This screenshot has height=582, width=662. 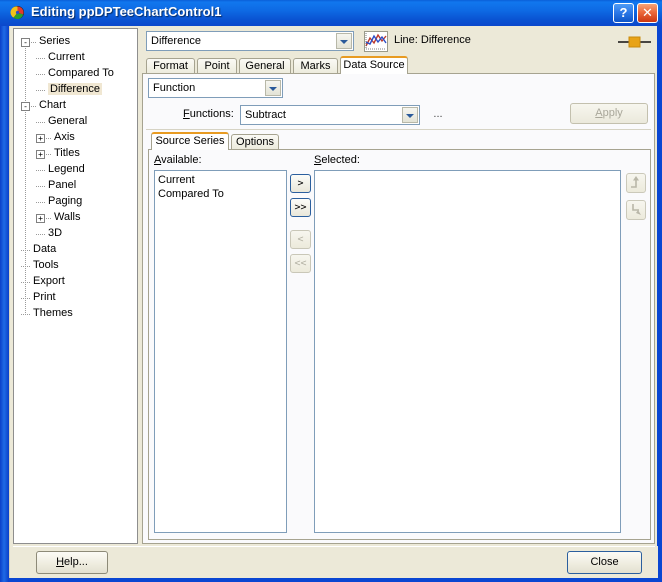 What do you see at coordinates (215, 88) in the screenshot?
I see `datasource-mode-select: Function` at bounding box center [215, 88].